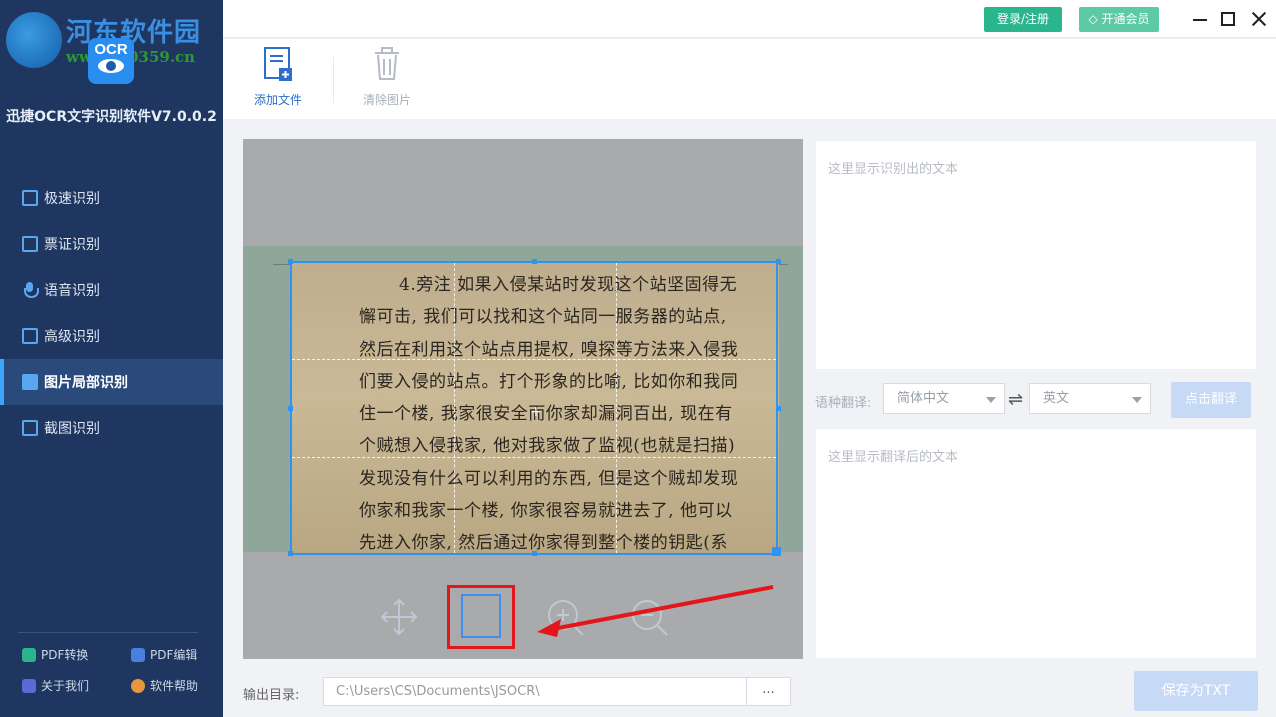 This screenshot has width=1276, height=717. What do you see at coordinates (30, 244) in the screenshot?
I see `ticket-icon` at bounding box center [30, 244].